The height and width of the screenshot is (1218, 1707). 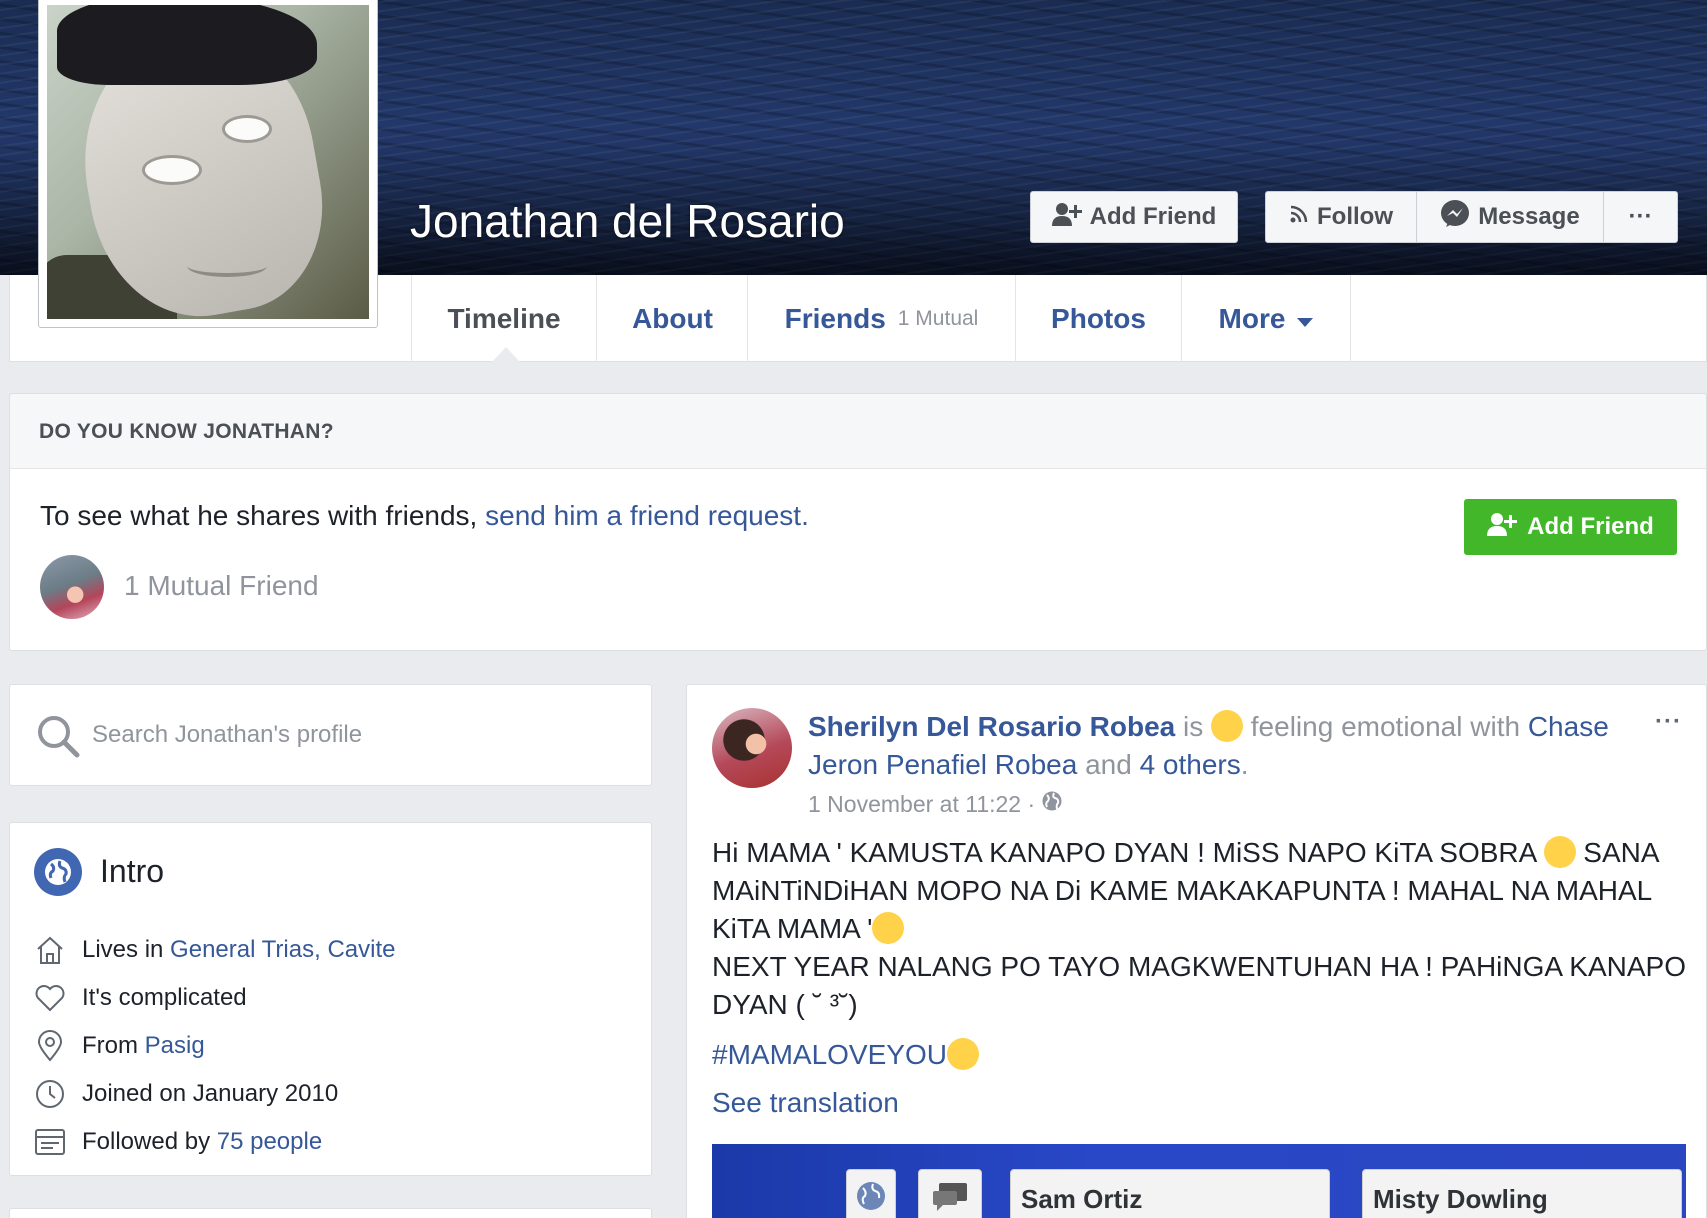 What do you see at coordinates (506, 354) in the screenshot?
I see `active-tab-indicator` at bounding box center [506, 354].